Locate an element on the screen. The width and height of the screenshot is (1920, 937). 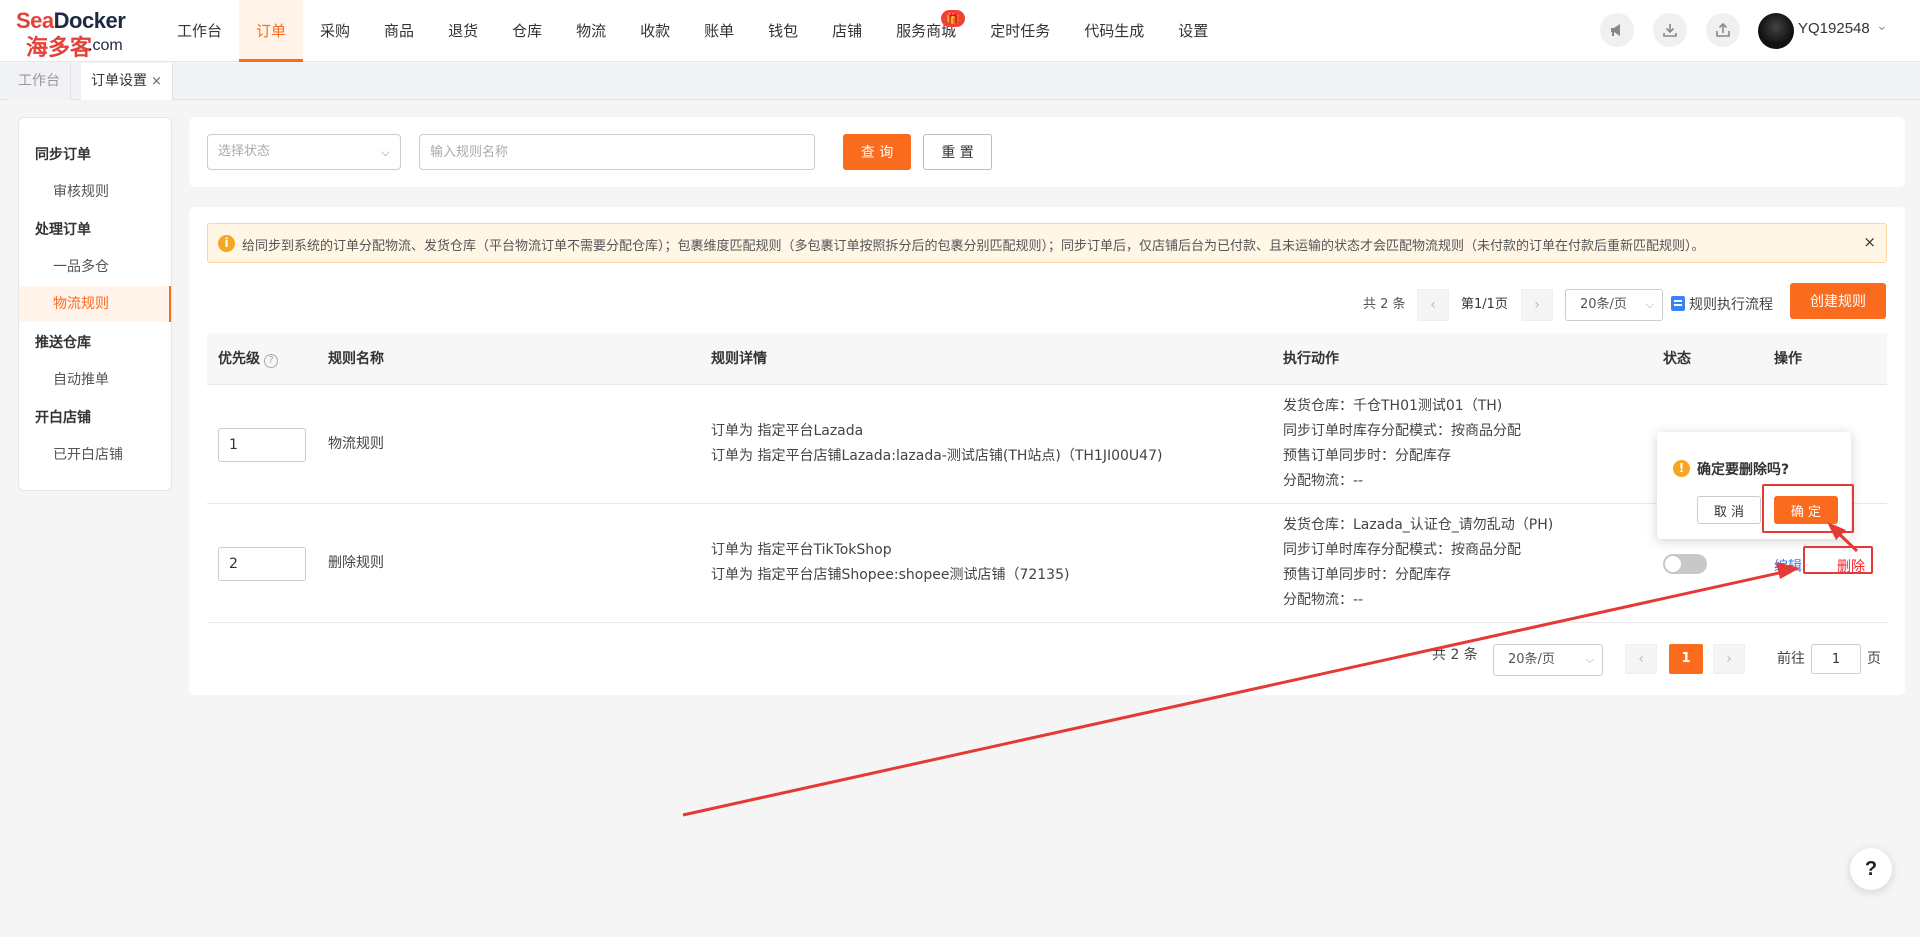
sidebar-item-multi-warehouse: 一品多仓 is located at coordinates (95, 267).